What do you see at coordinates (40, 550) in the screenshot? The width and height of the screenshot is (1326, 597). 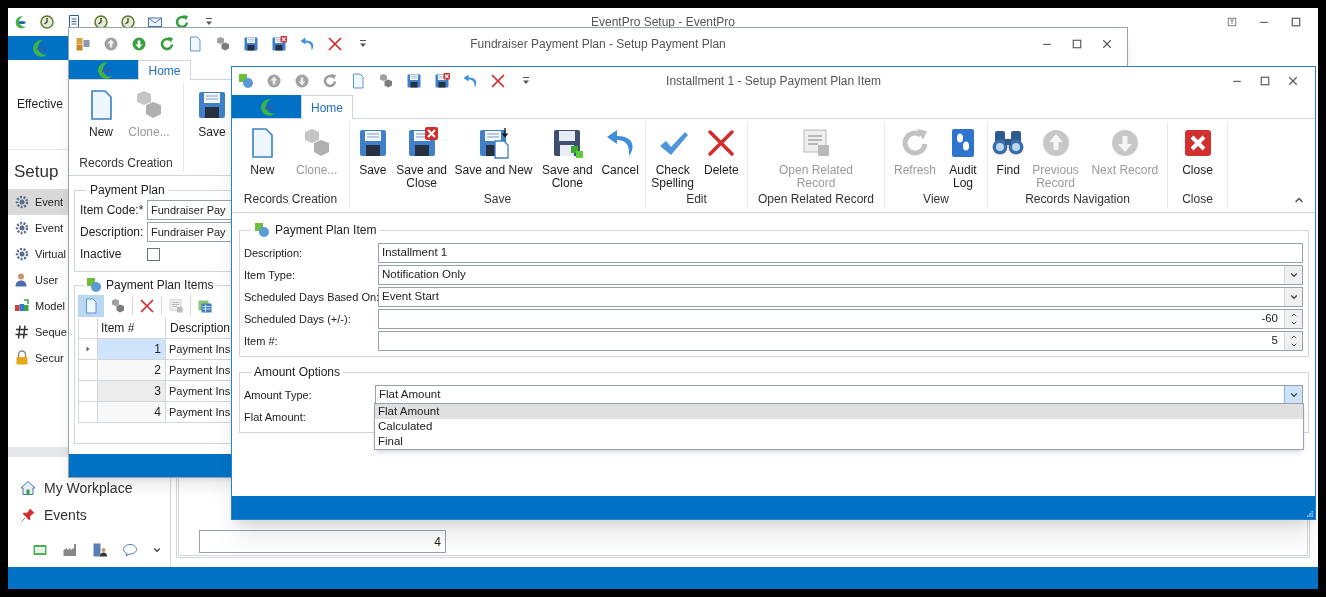 I see `form-icon` at bounding box center [40, 550].